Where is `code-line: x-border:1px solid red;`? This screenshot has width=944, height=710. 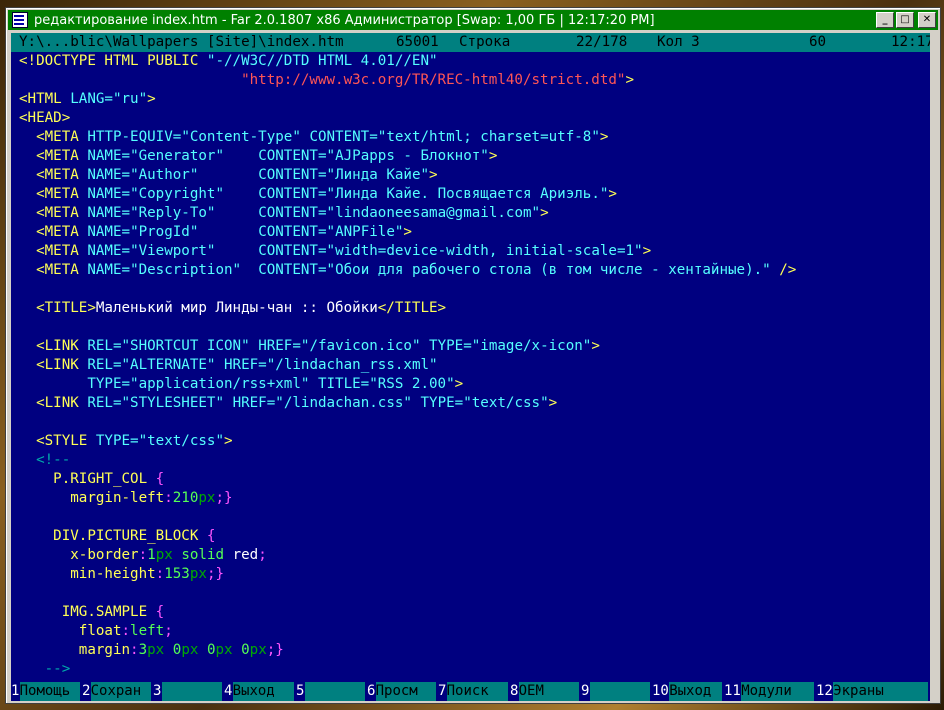 code-line: x-border:1px solid red; is located at coordinates (470, 555).